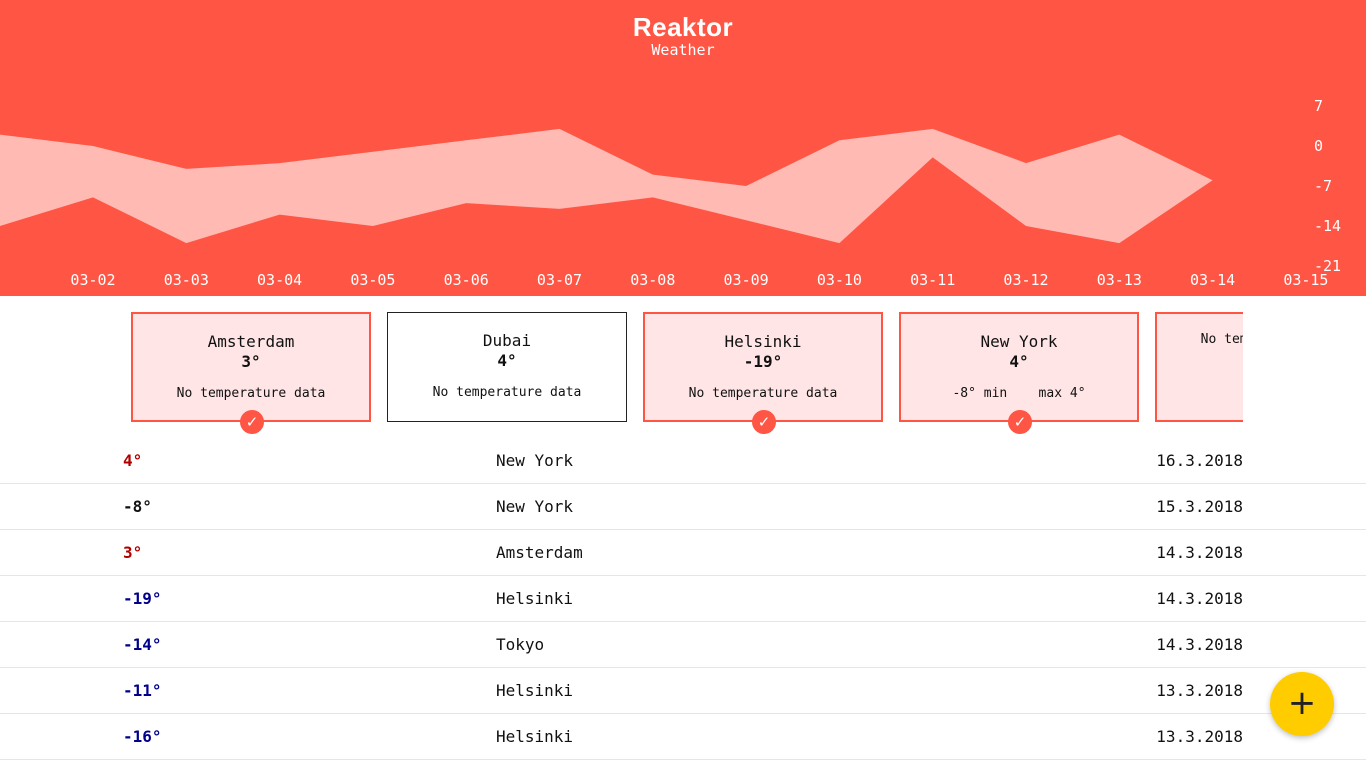  Describe the element at coordinates (1025, 280) in the screenshot. I see `x-tick-label: 03-12` at that location.